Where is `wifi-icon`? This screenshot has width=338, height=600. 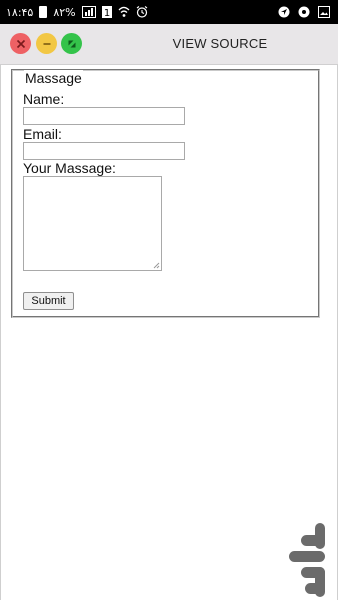 wifi-icon is located at coordinates (124, 12).